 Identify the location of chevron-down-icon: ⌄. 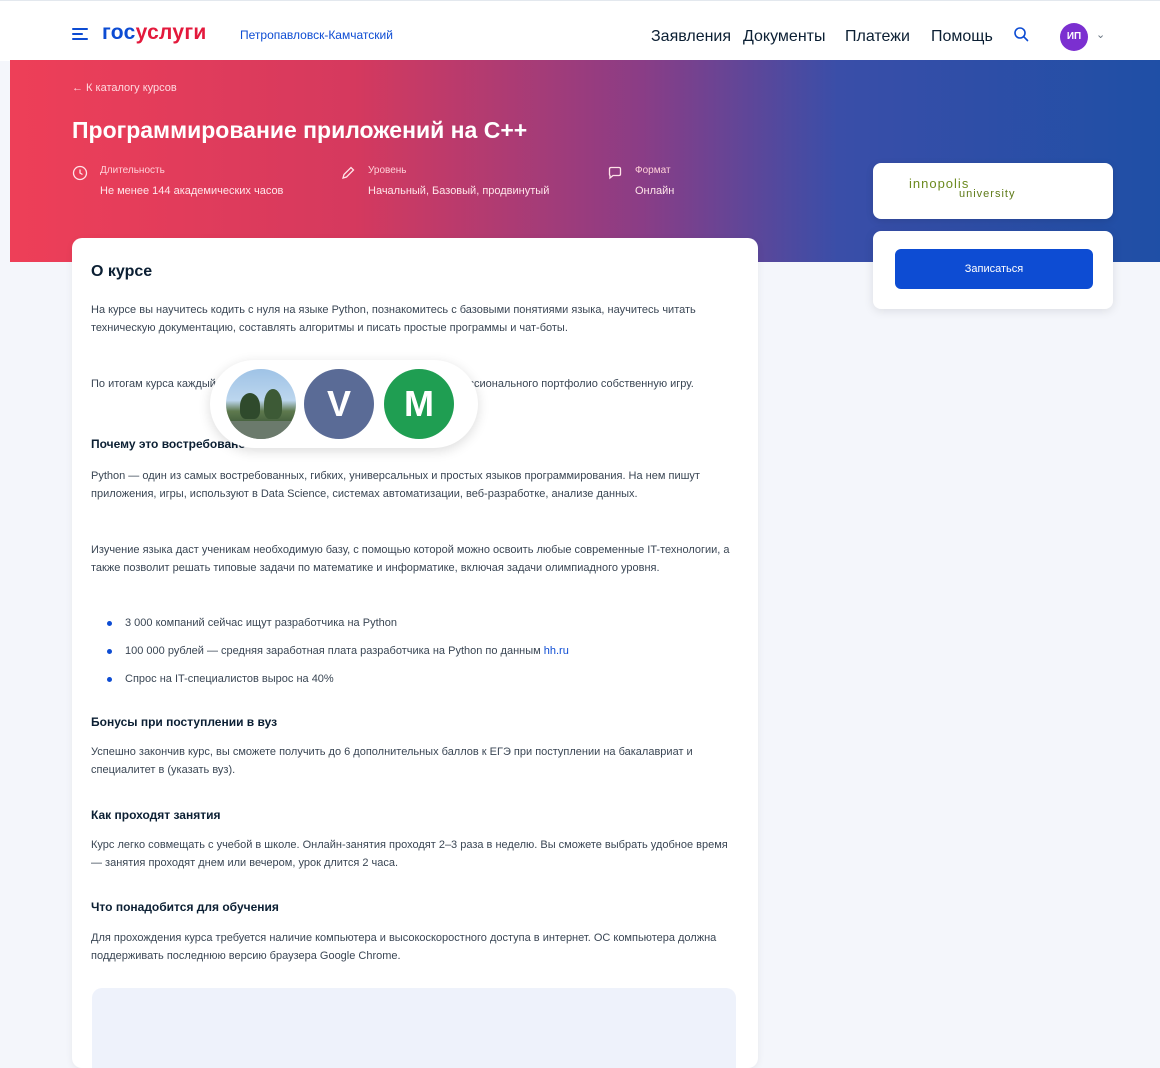
(1100, 34).